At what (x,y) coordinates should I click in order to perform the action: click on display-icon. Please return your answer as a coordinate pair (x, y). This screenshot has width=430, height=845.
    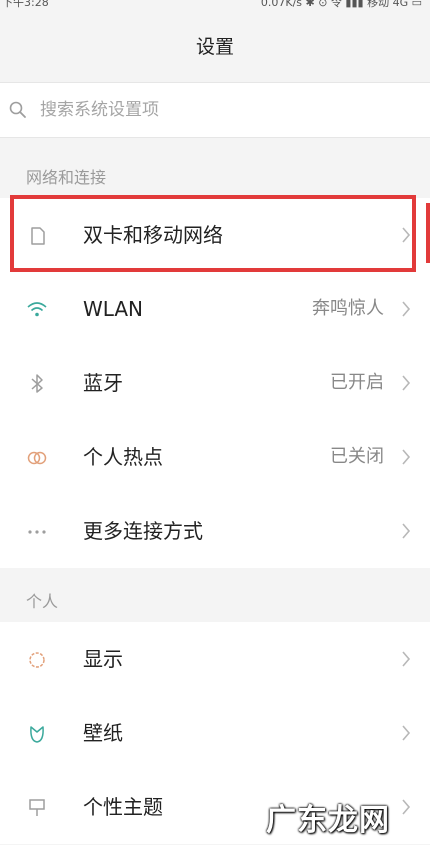
    Looking at the image, I should click on (37, 660).